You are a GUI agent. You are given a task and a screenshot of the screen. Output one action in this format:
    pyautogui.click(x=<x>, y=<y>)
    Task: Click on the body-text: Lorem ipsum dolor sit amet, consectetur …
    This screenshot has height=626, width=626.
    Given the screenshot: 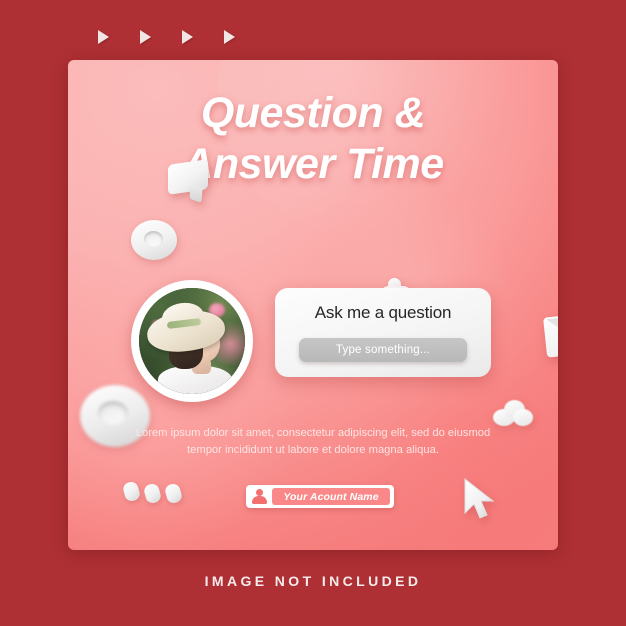 What is the action you would take?
    pyautogui.click(x=313, y=442)
    